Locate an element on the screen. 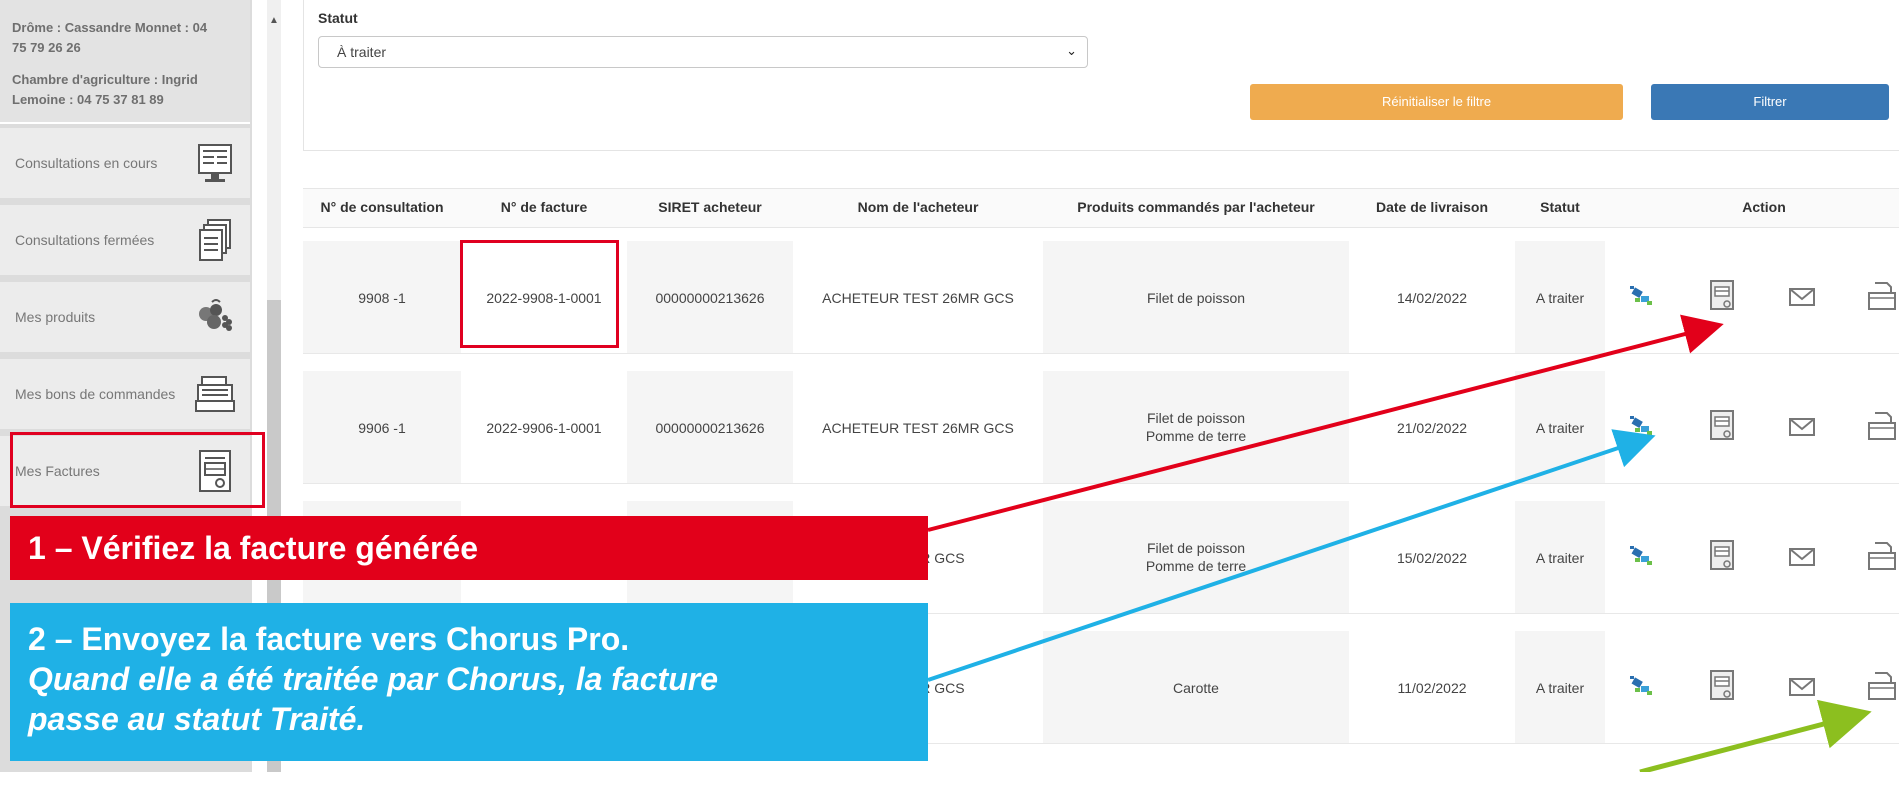 The height and width of the screenshot is (788, 1899). cell-date: 21/02/2022 is located at coordinates (1432, 428).